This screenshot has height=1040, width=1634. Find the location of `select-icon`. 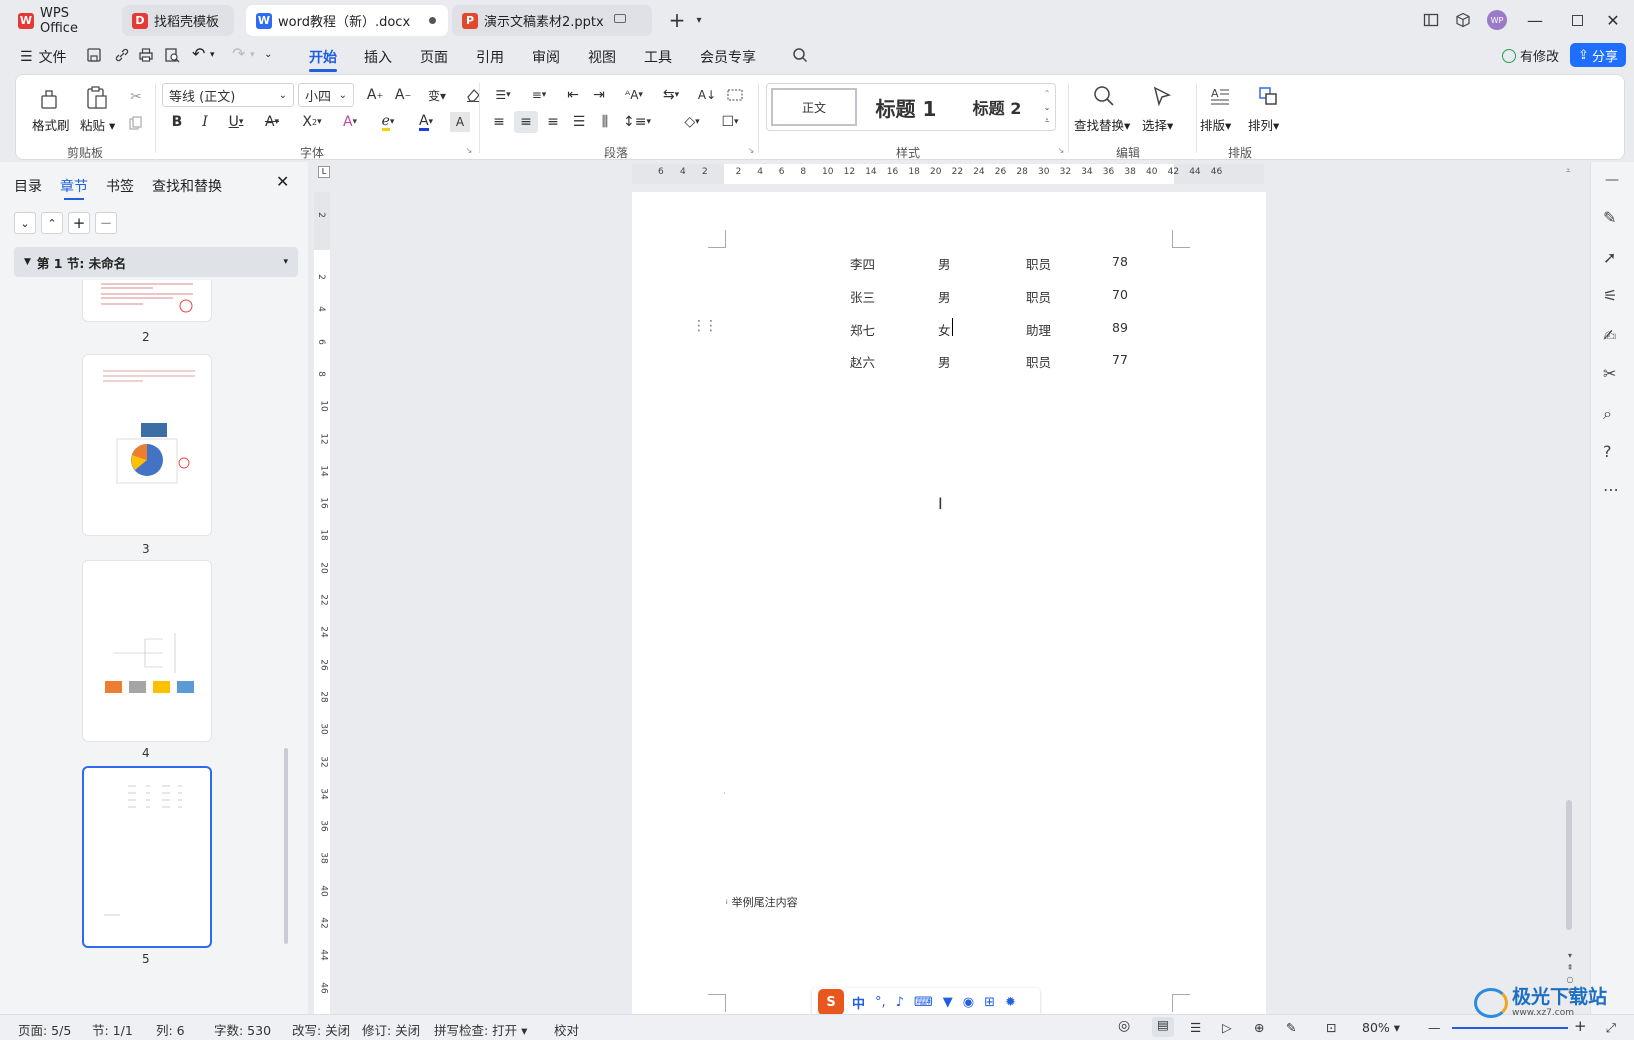

select-icon is located at coordinates (1162, 96).